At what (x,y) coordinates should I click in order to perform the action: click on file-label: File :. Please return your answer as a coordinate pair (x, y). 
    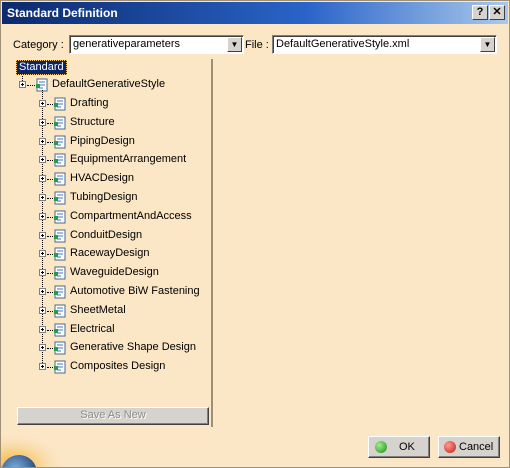
    Looking at the image, I should click on (257, 45).